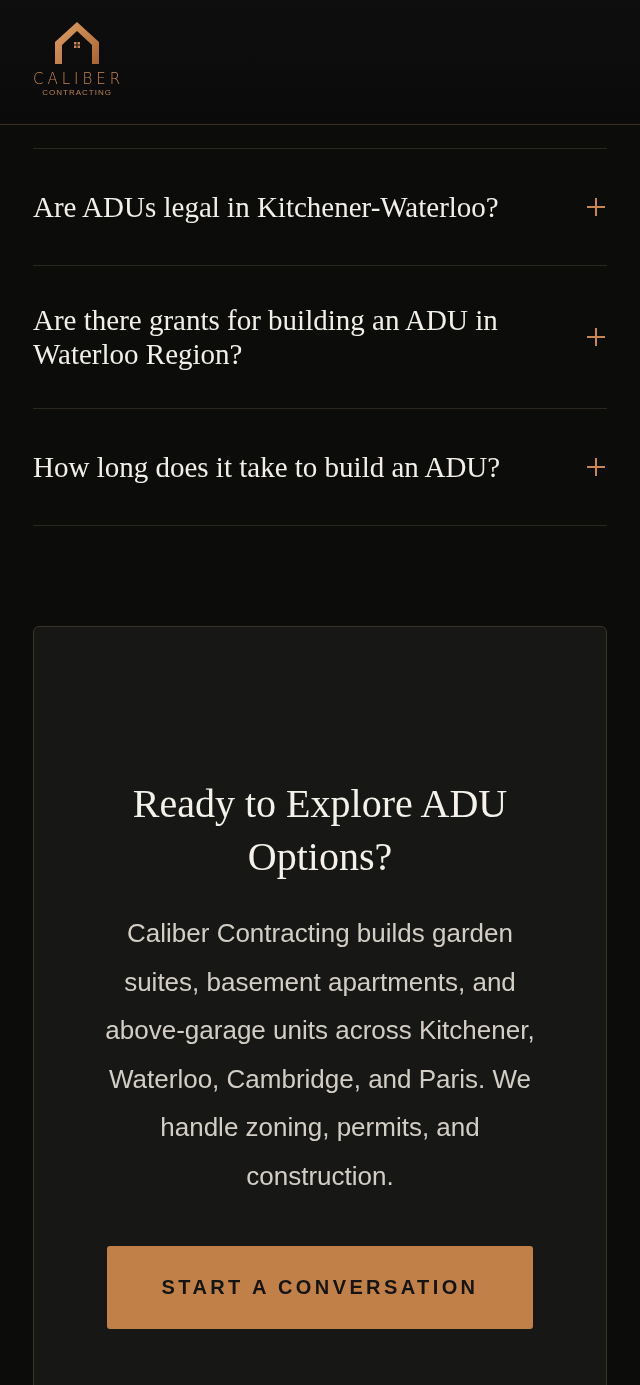  Describe the element at coordinates (320, 207) in the screenshot. I see `faq-question: Are ADUs legal in Kitchener-Waterloo?` at that location.